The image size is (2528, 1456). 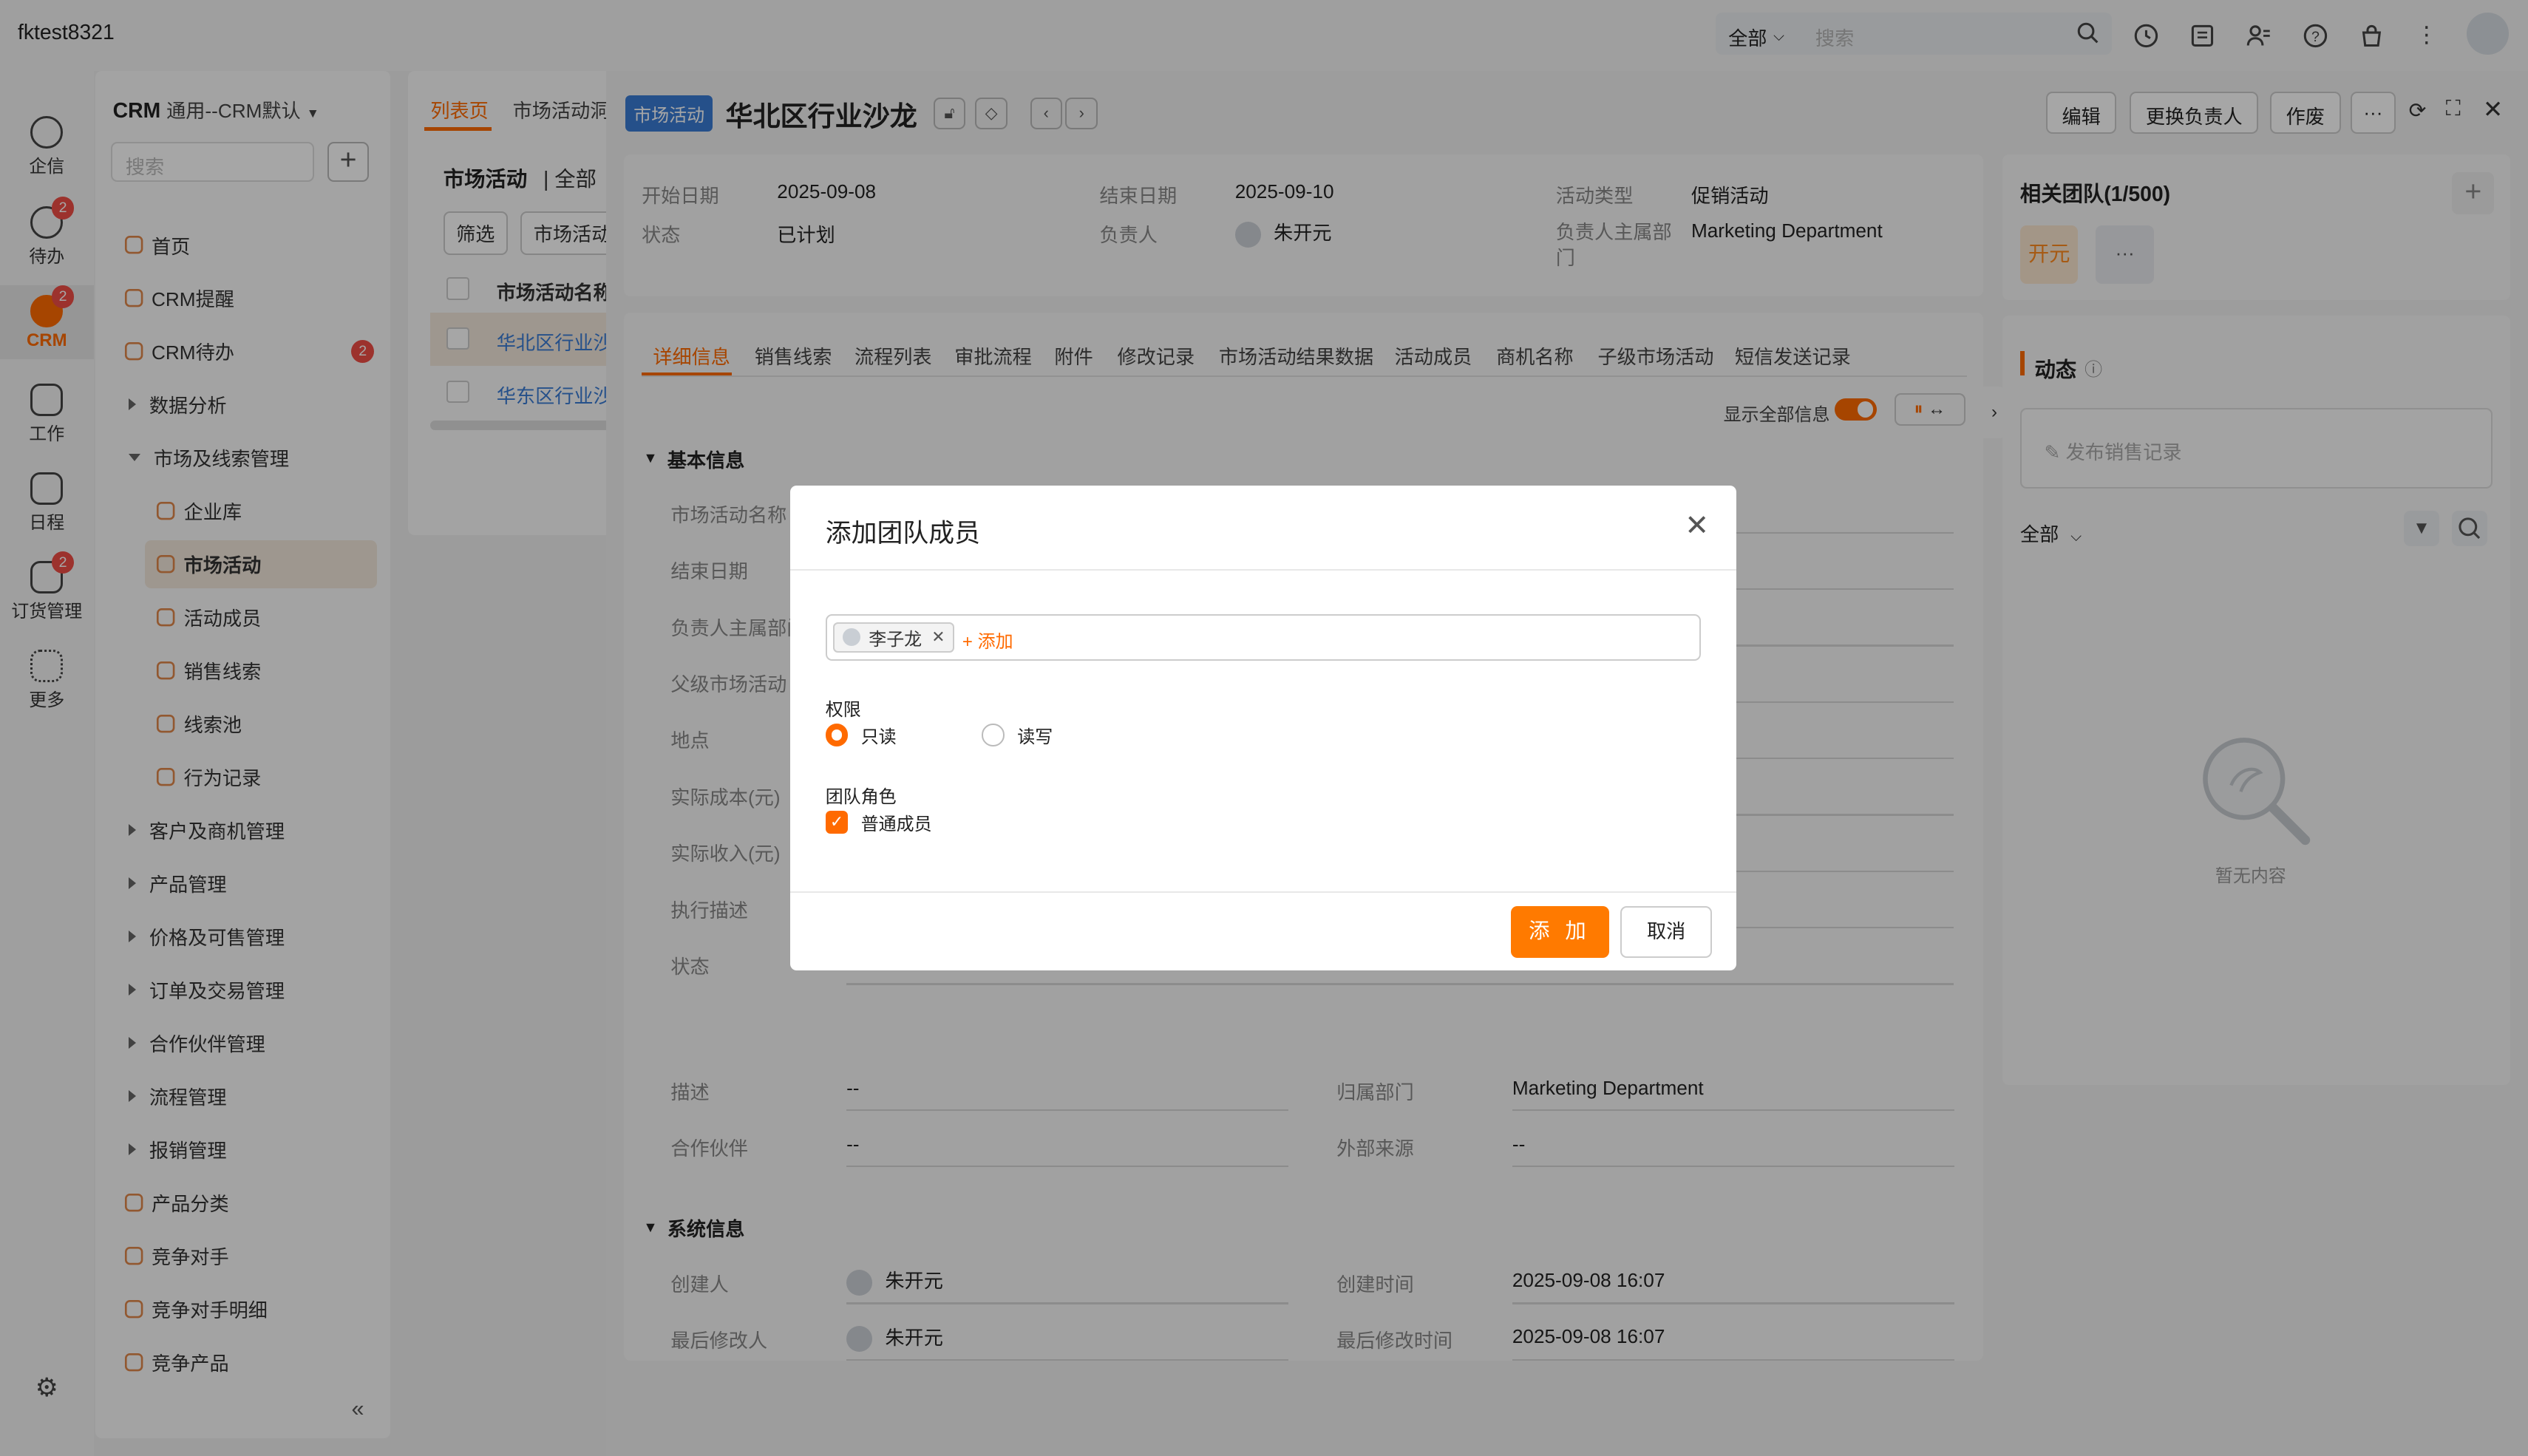 I want to click on confirm-add-button: 添 加, so click(x=1560, y=931).